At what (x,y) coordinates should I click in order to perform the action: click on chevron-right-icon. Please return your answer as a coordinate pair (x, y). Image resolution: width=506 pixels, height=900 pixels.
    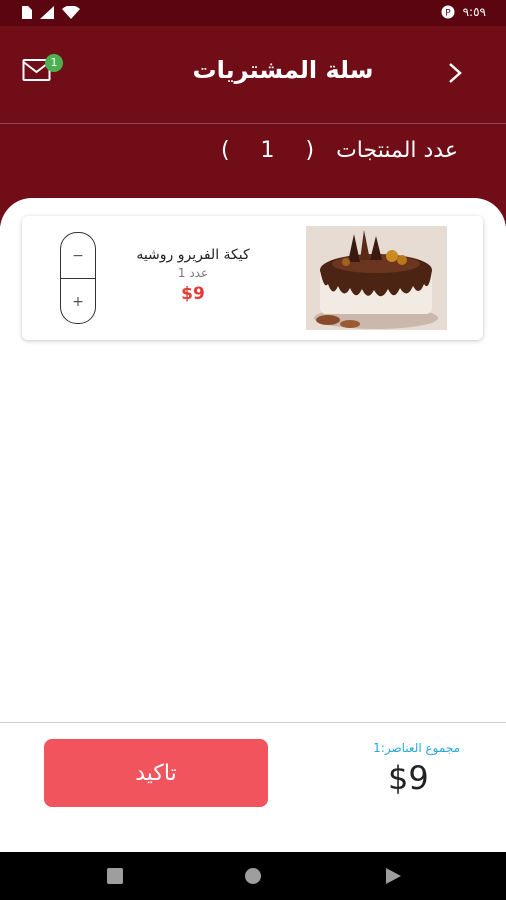
    Looking at the image, I should click on (455, 73).